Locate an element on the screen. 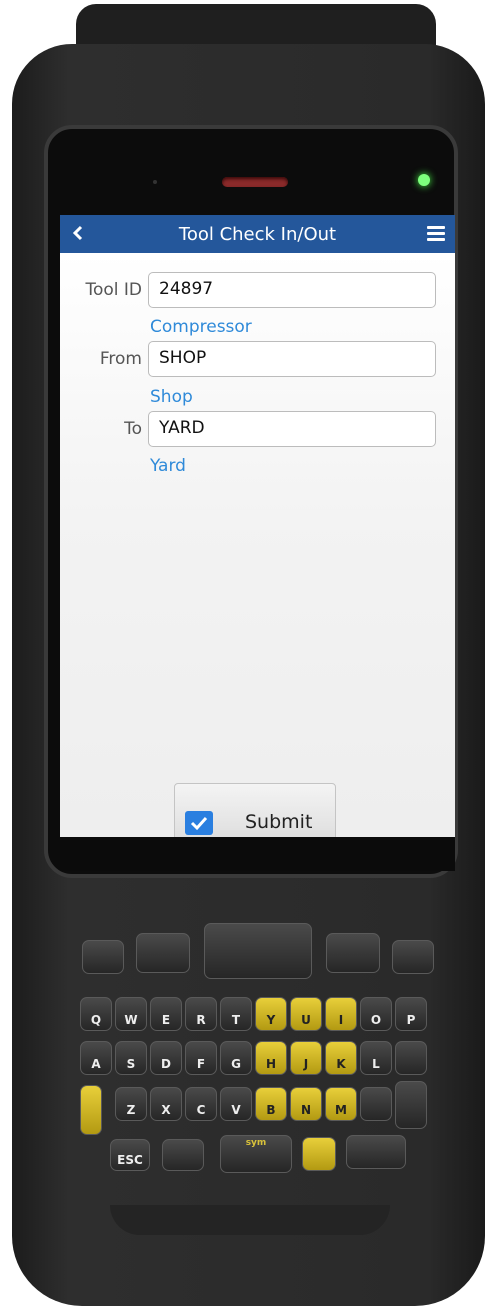 The image size is (497, 1310). device-bottom-cap is located at coordinates (250, 1220).